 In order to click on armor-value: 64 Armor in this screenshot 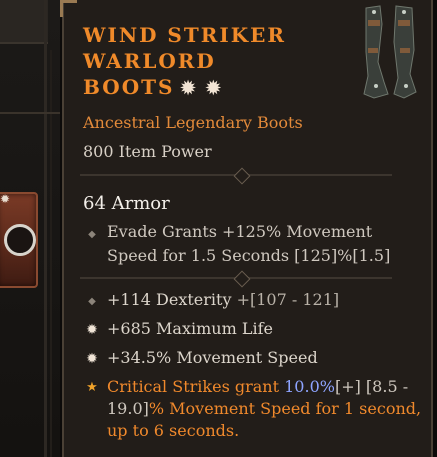, I will do `click(126, 203)`.